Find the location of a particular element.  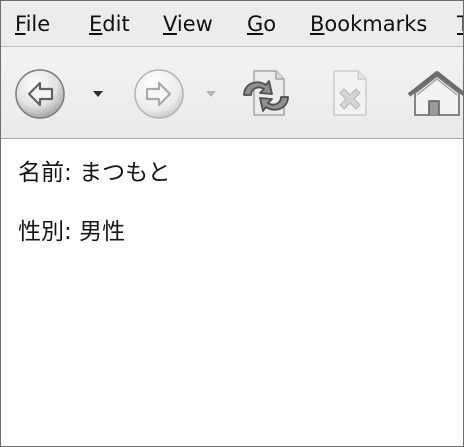

reload-button is located at coordinates (266, 94).